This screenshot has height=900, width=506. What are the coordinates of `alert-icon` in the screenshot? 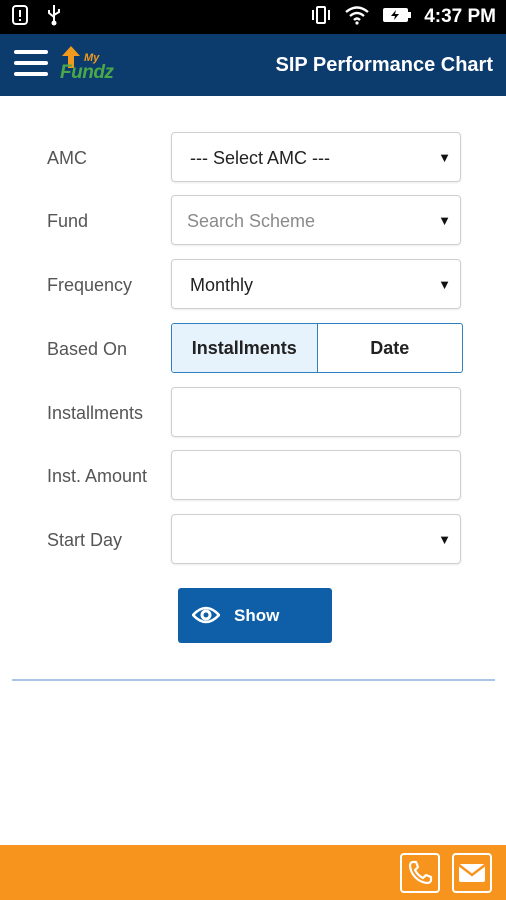 It's located at (20, 17).